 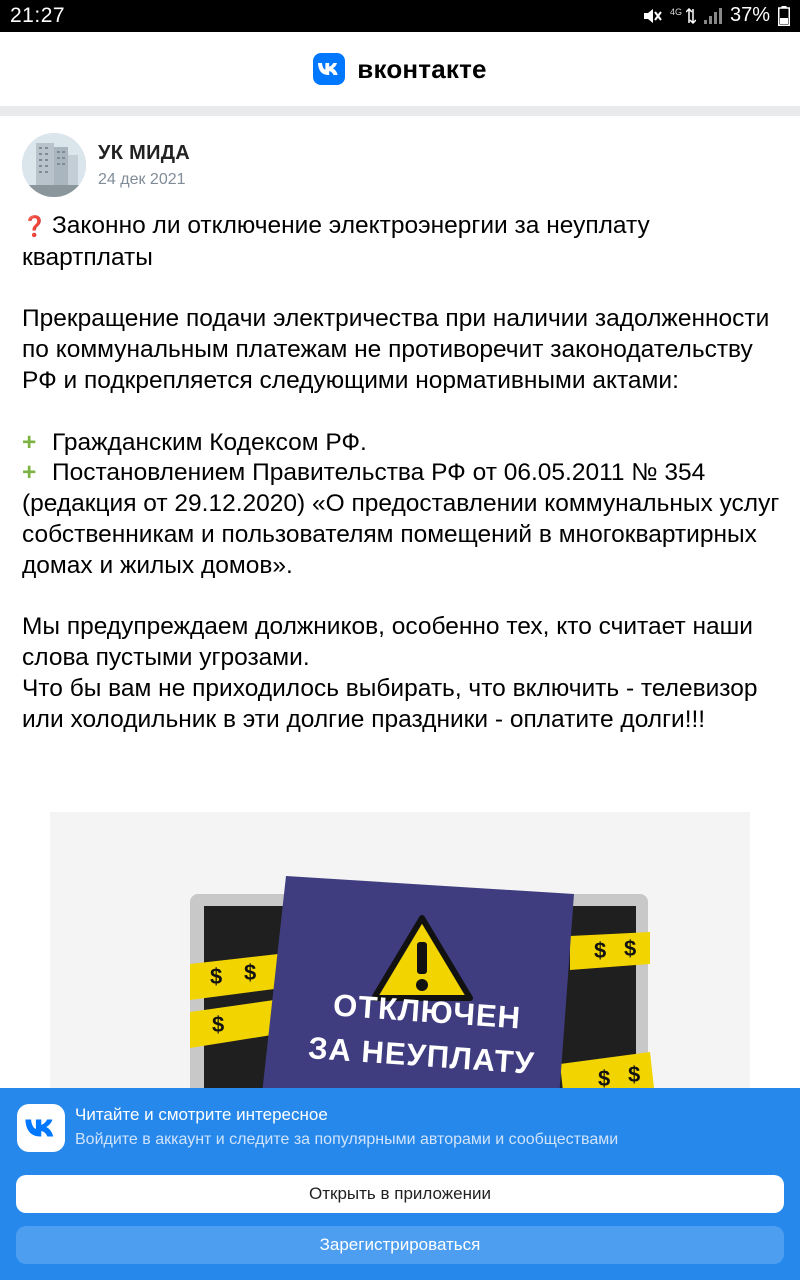 I want to click on post-header: УК МИДА 24 дек 2021, so click(x=106, y=165).